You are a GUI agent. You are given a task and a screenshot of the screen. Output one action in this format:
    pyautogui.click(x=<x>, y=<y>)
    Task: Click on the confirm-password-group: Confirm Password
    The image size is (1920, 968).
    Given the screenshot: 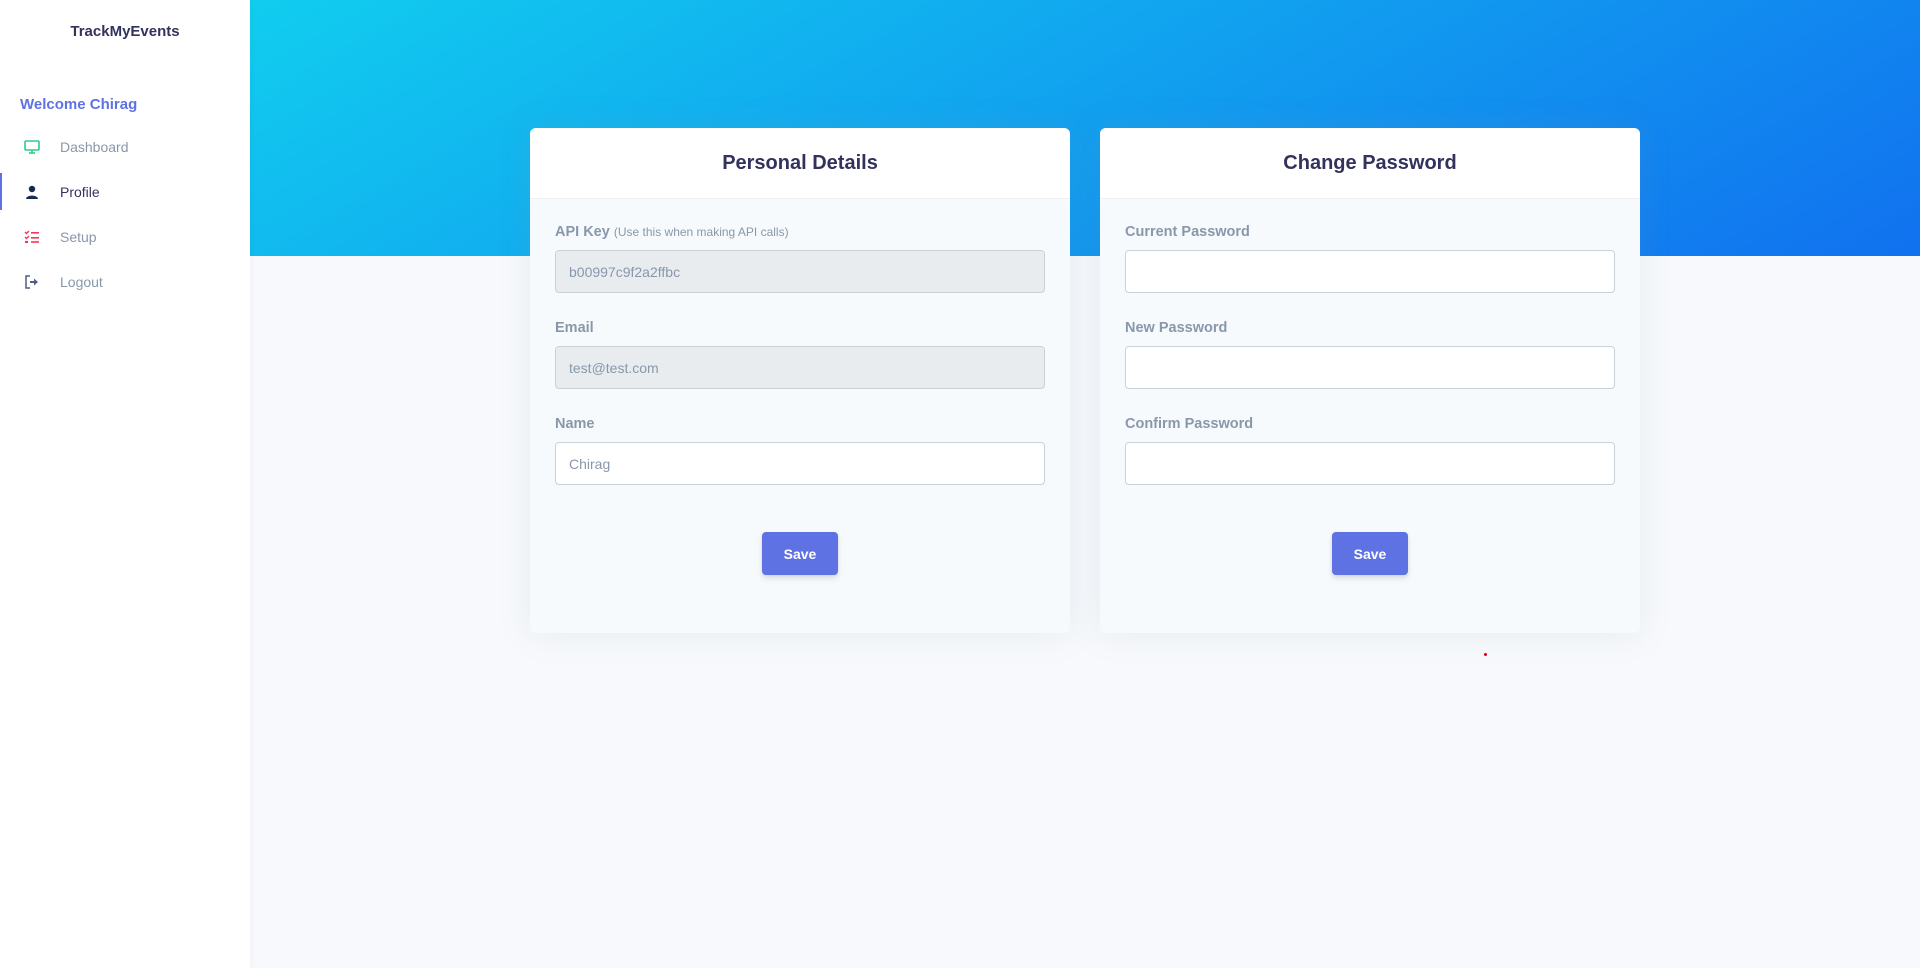 What is the action you would take?
    pyautogui.click(x=1370, y=450)
    